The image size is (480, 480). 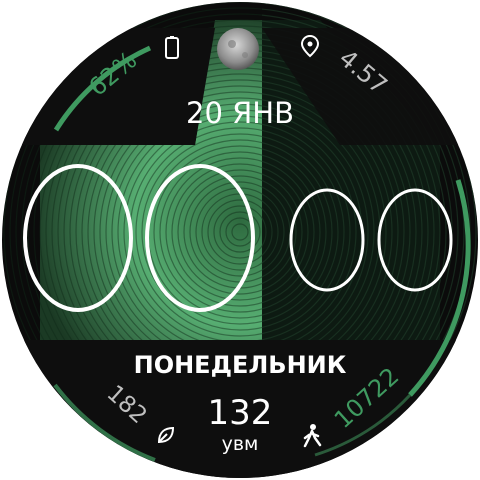 What do you see at coordinates (240, 113) in the screenshot?
I see `date-label: 20 ЯНВ` at bounding box center [240, 113].